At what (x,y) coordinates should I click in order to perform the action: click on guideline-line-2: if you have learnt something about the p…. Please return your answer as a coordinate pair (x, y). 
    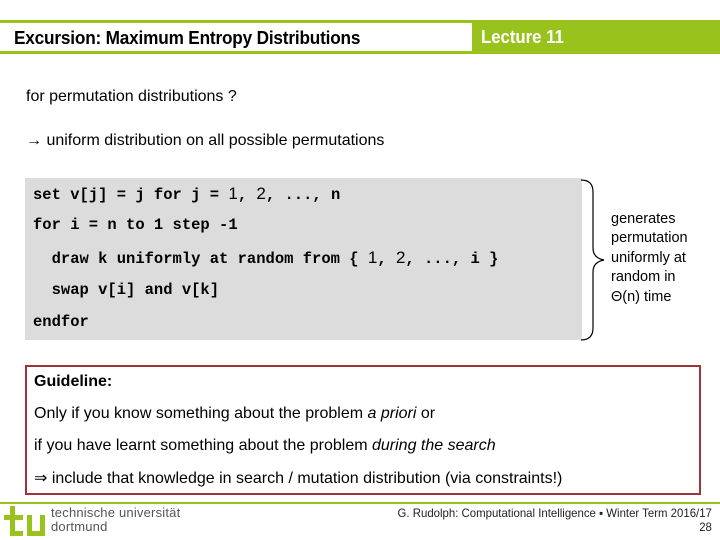
    Looking at the image, I should click on (265, 445).